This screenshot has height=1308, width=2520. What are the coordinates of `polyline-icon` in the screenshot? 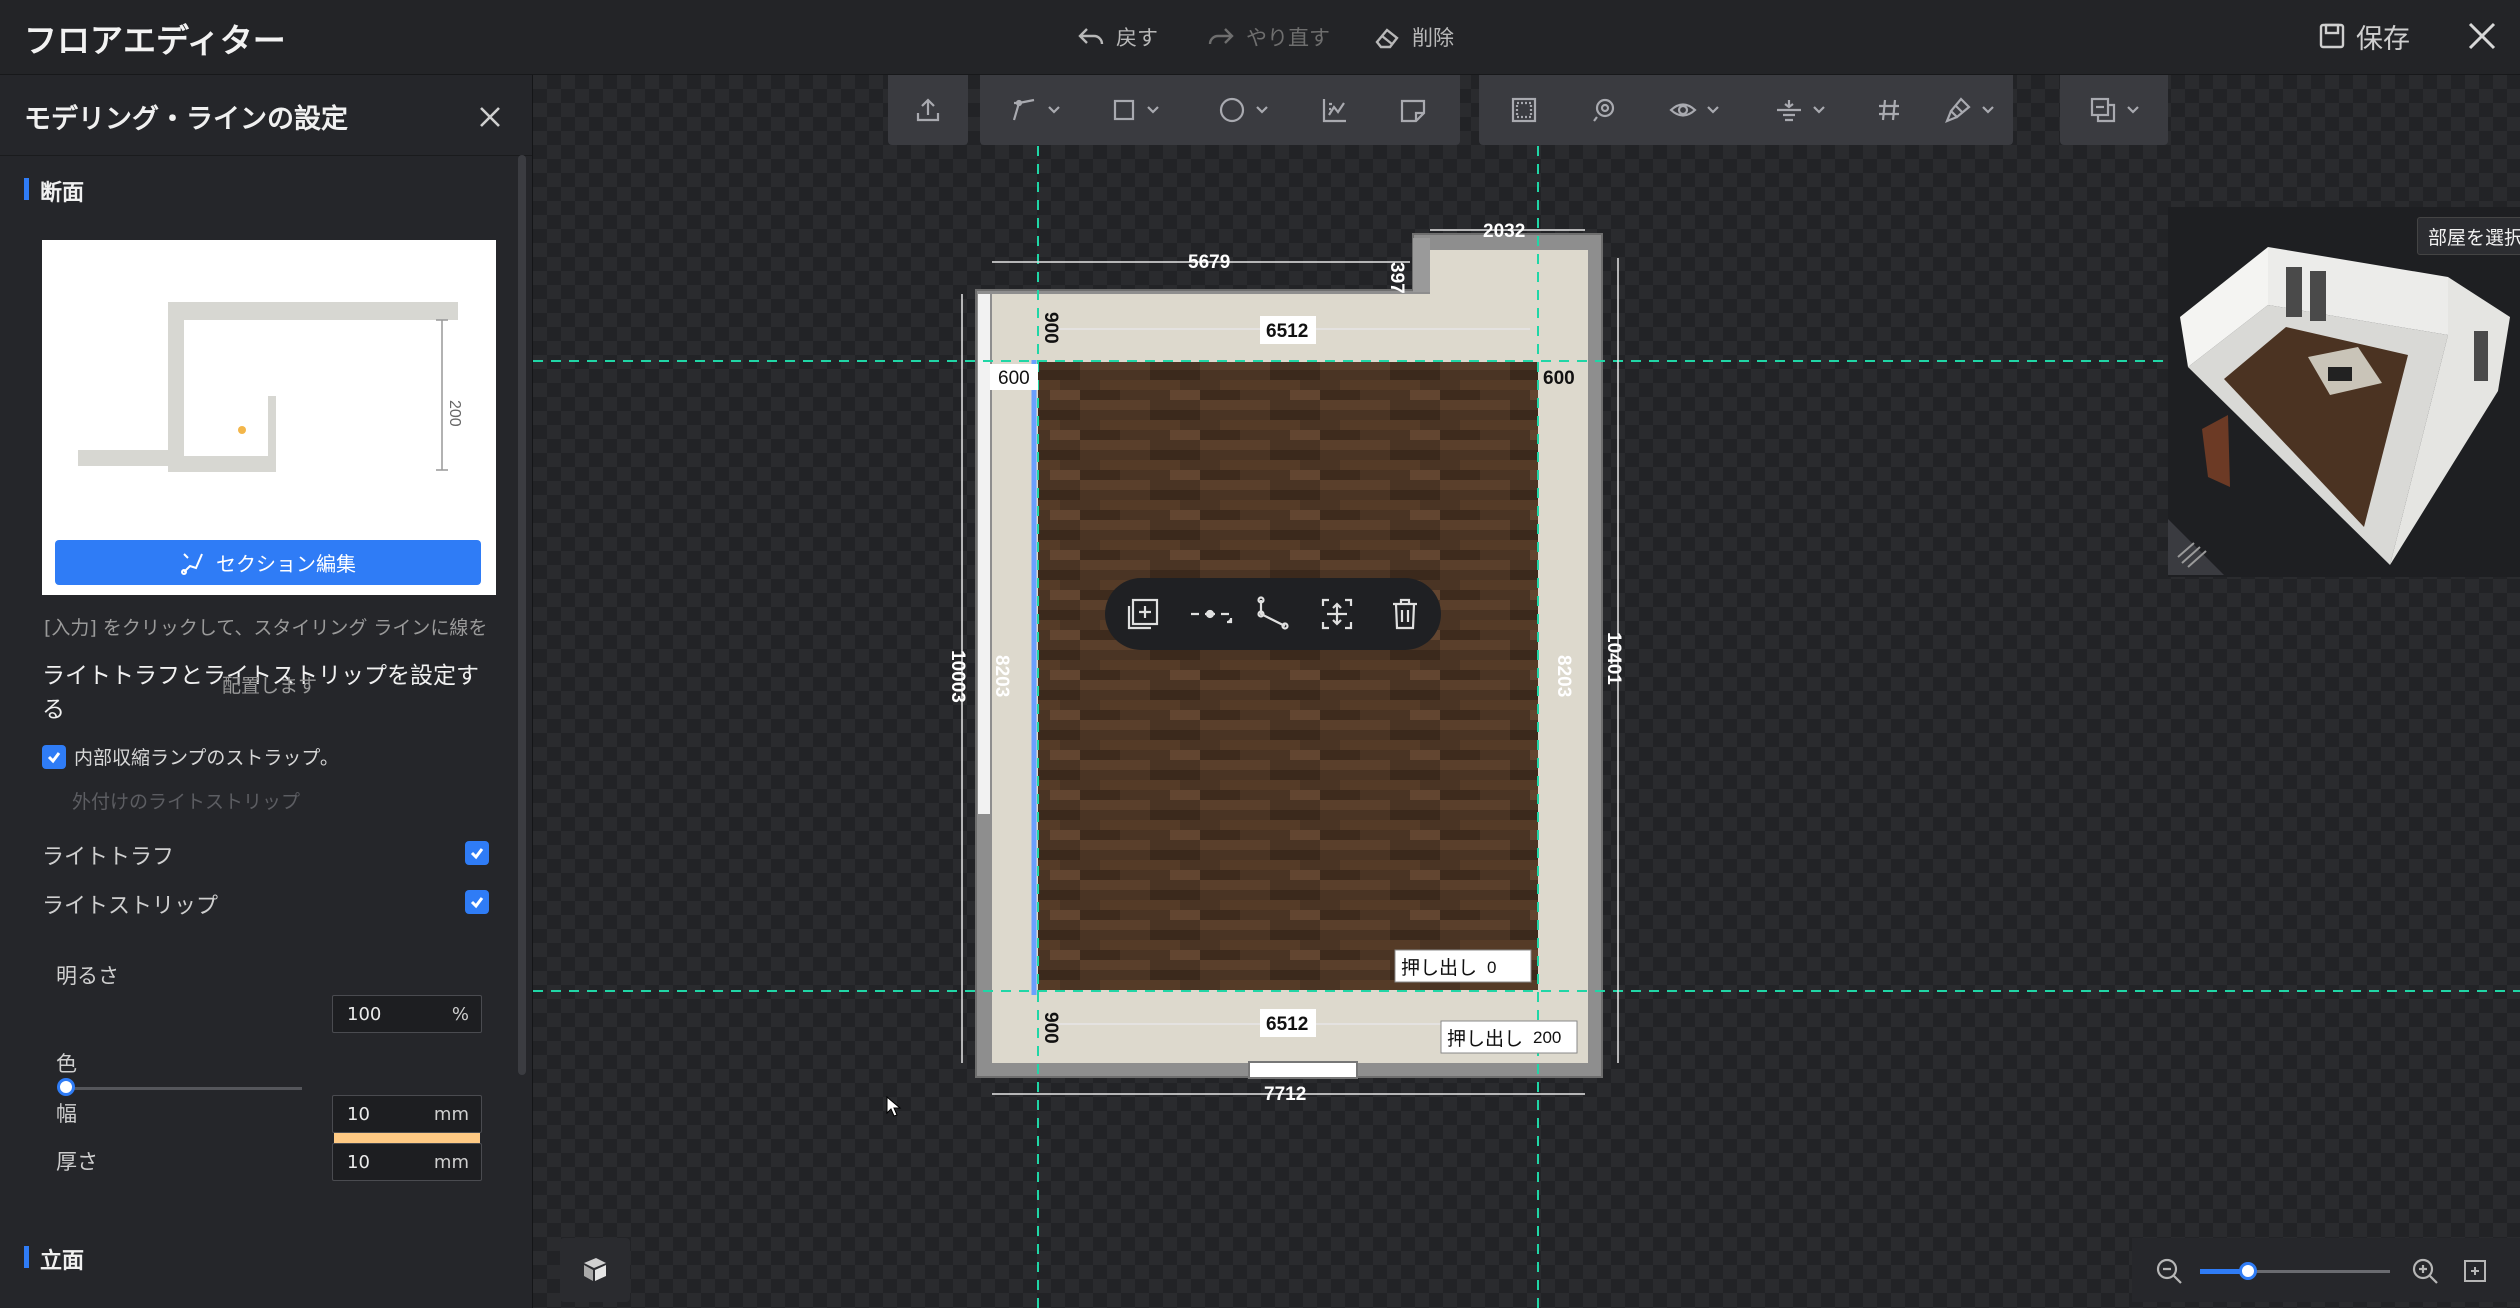 It's located at (1273, 613).